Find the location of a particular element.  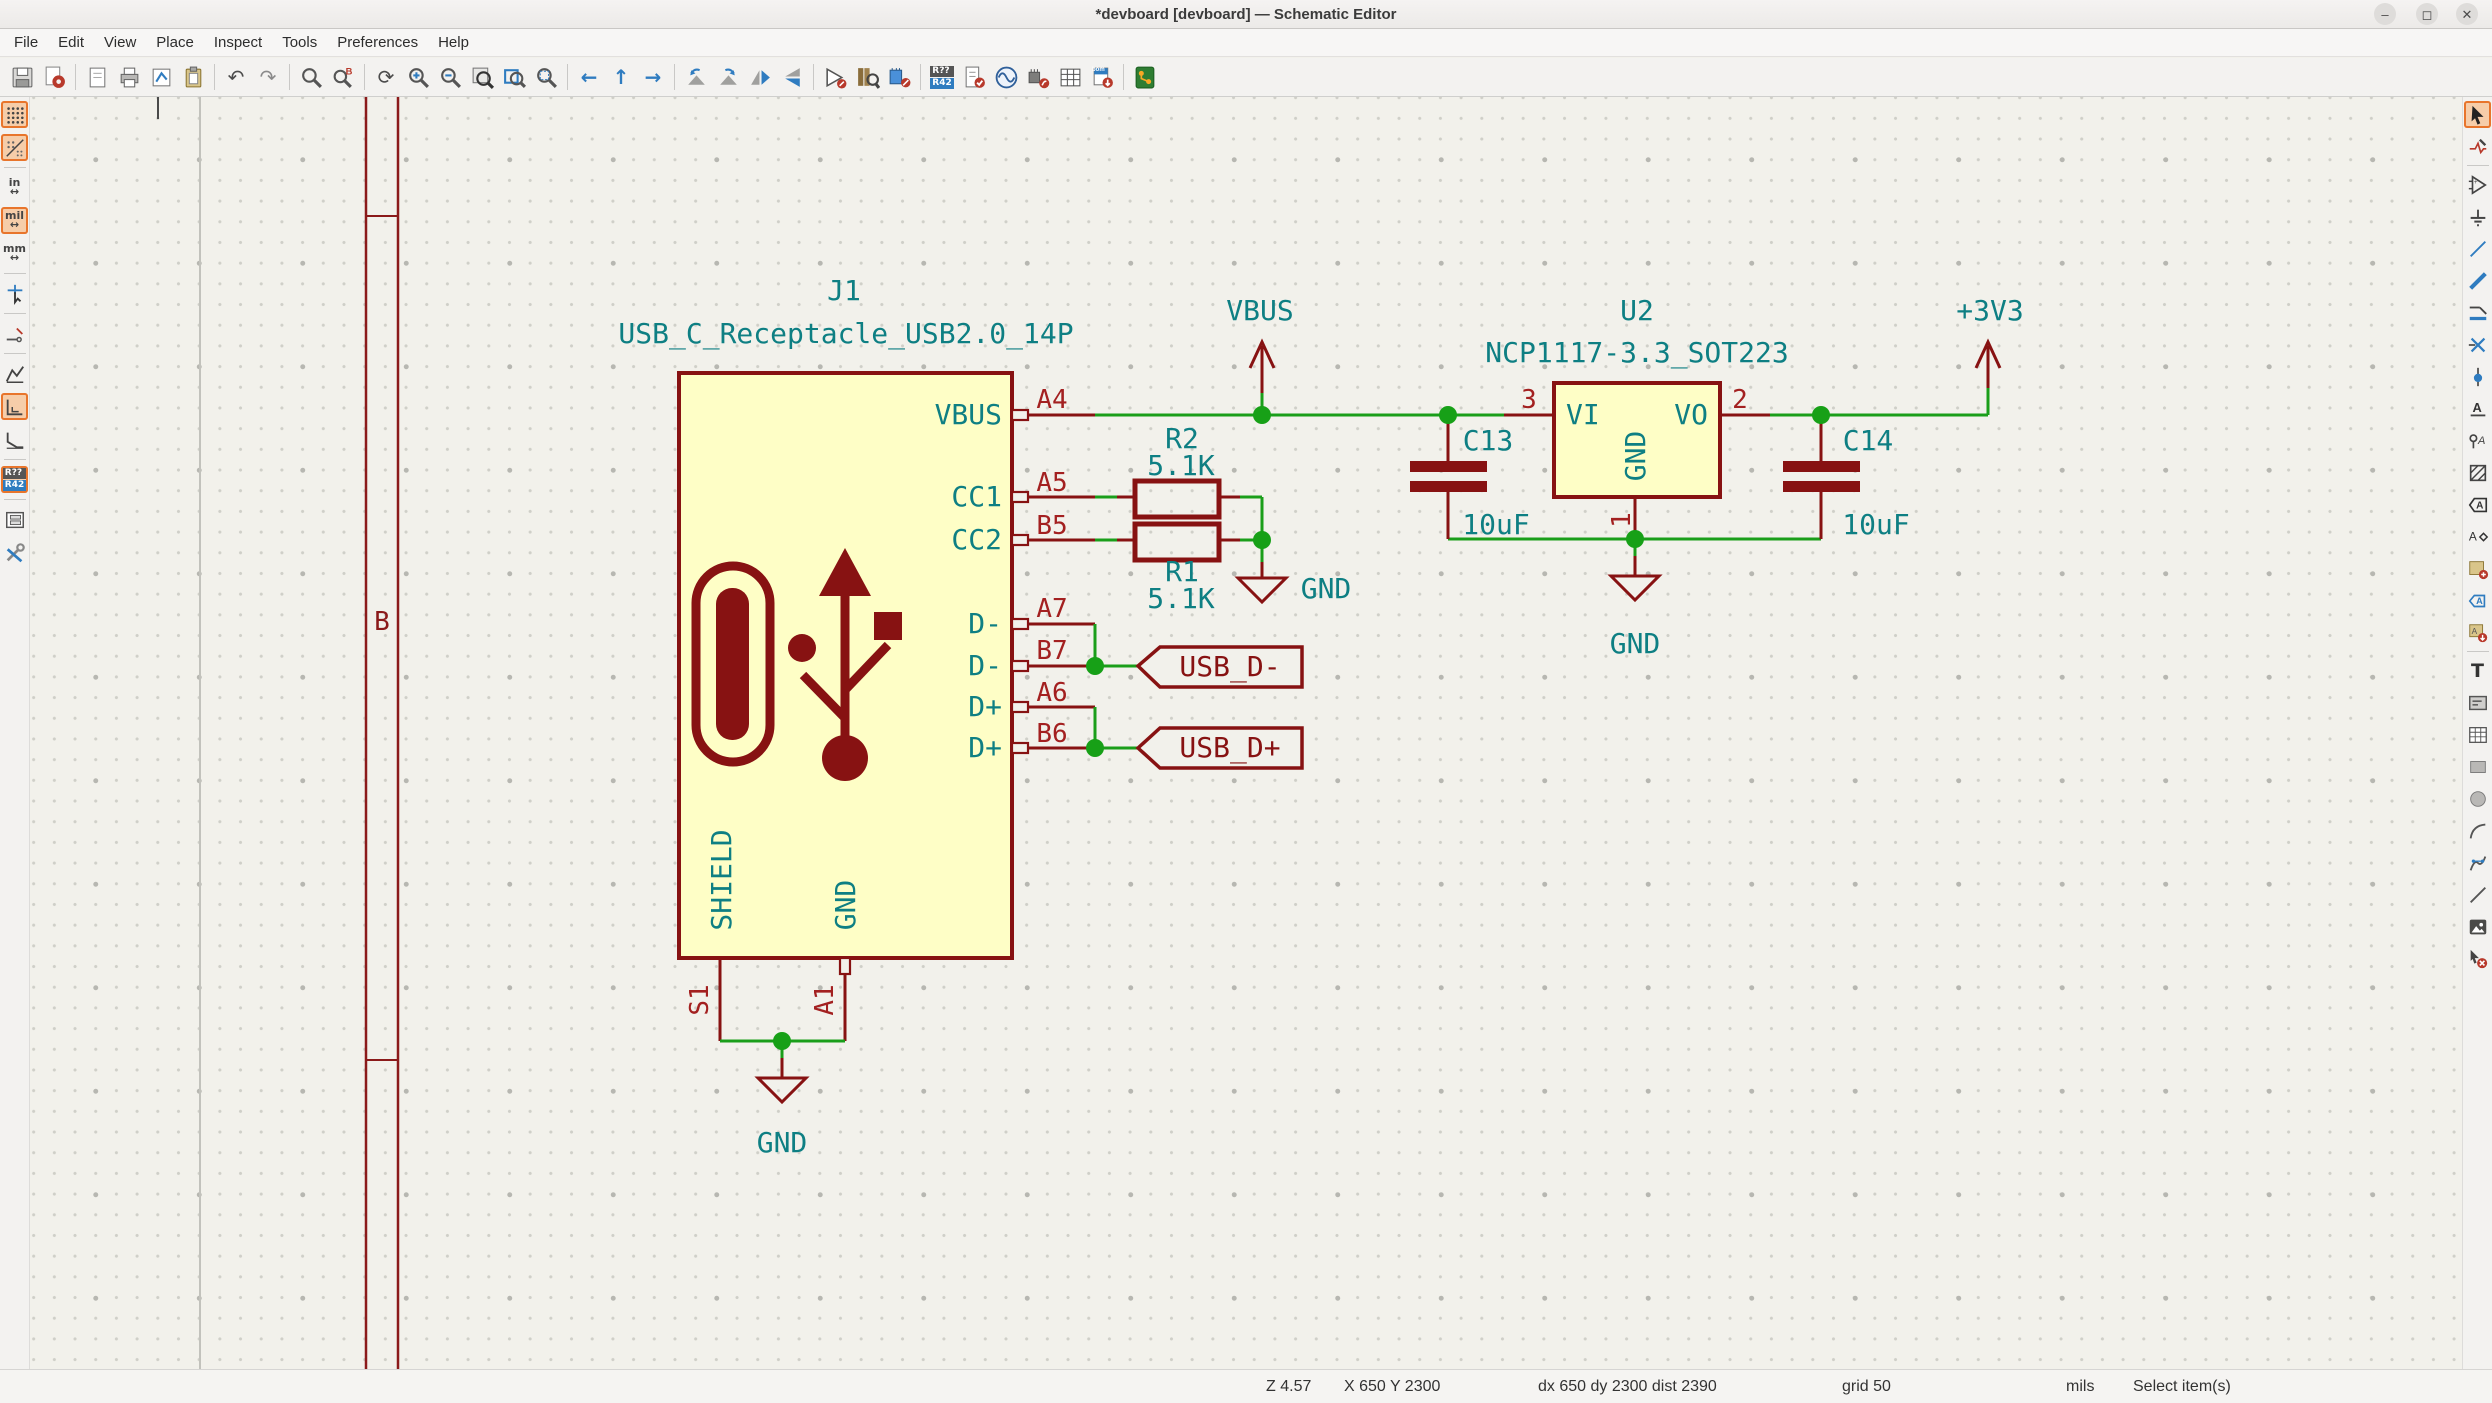

add-junction-button is located at coordinates (2477, 376).